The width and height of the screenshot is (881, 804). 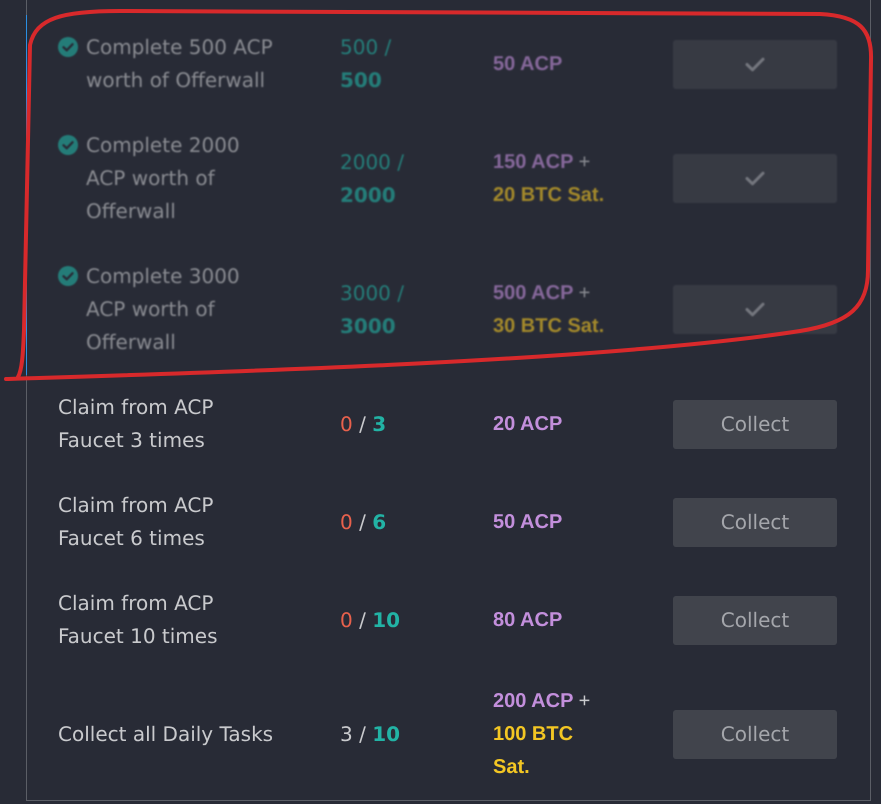 What do you see at coordinates (549, 179) in the screenshot?
I see `reward-text: 150 ACP + 20 BTC Sat.` at bounding box center [549, 179].